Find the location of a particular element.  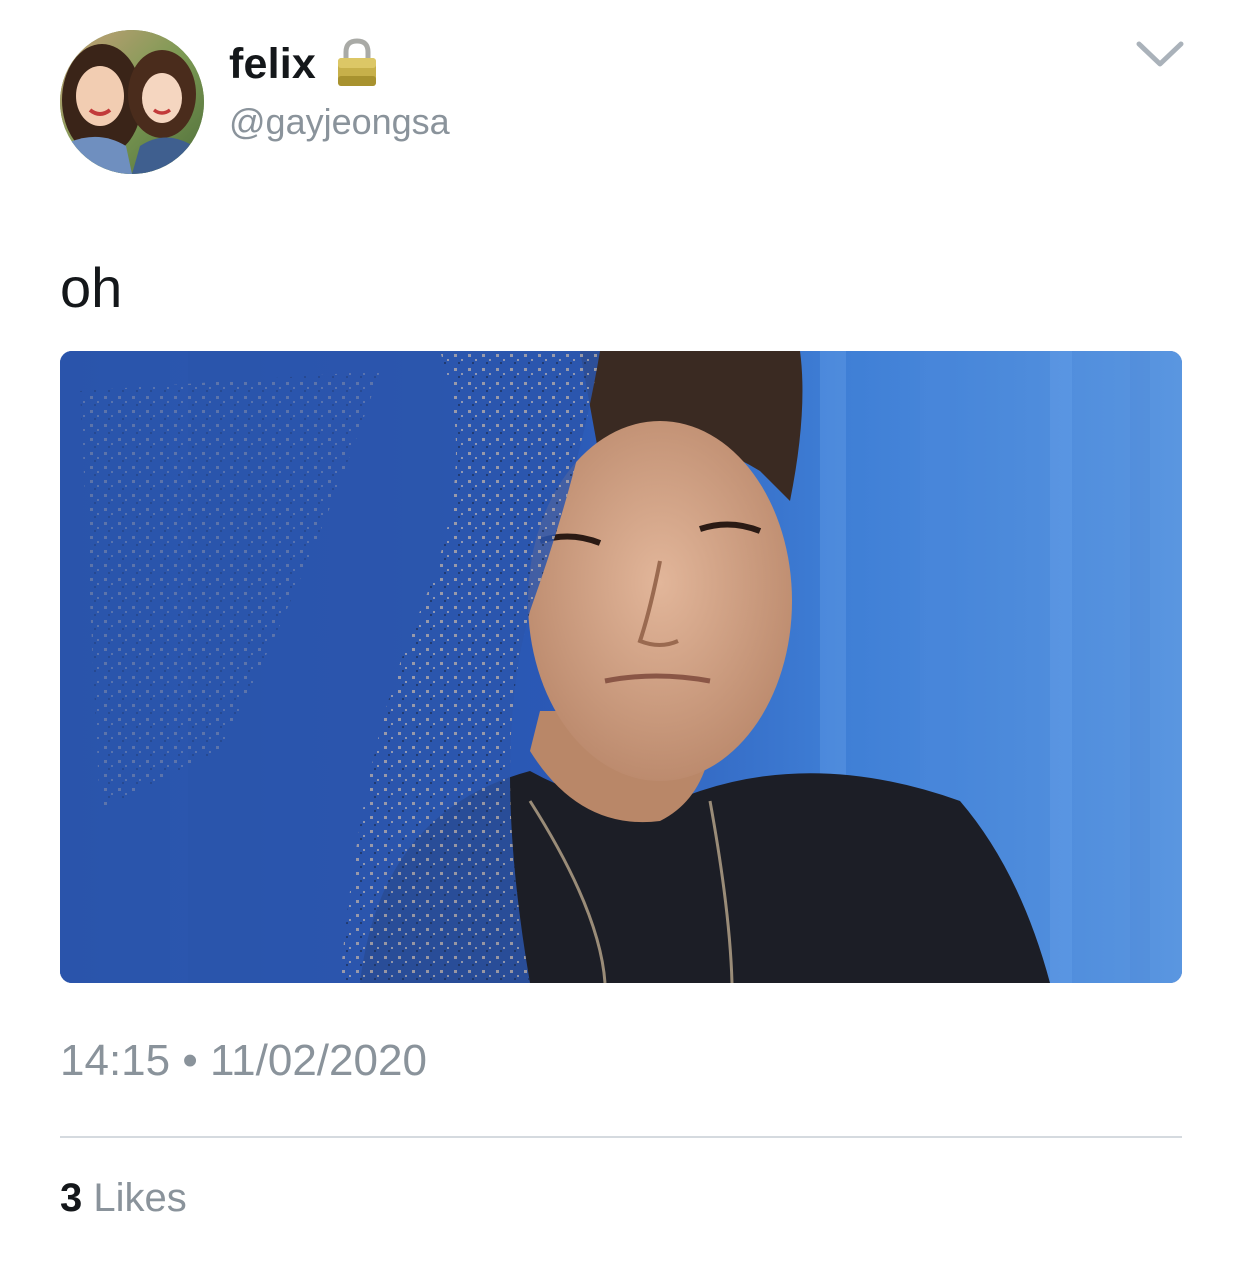

tweet-timestamp: 14:15 • 11/02/2020 is located at coordinates (243, 1061).